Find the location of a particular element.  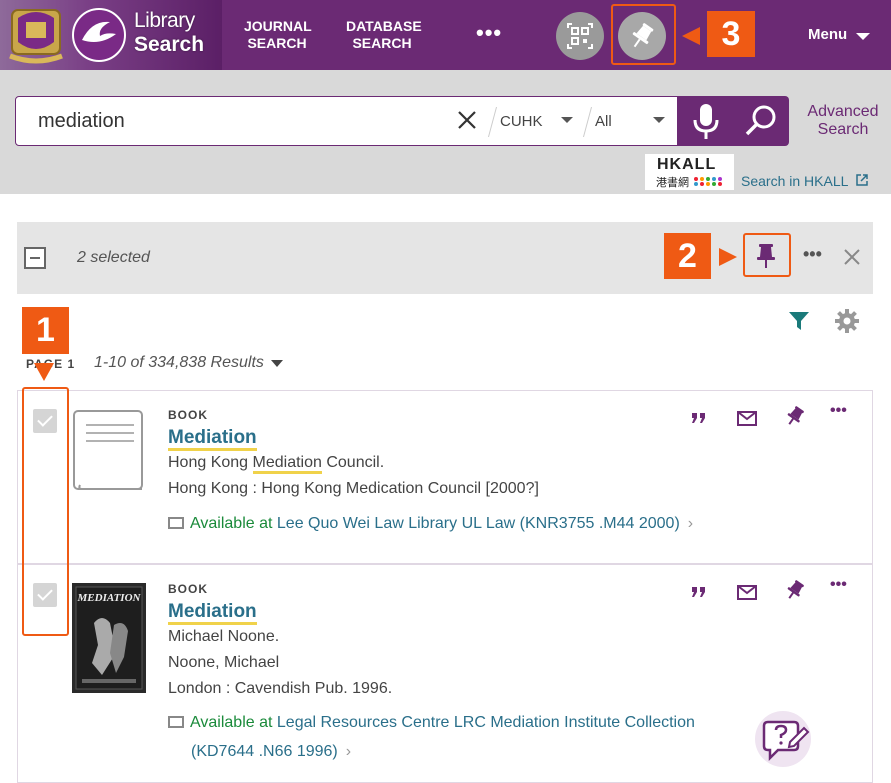

external-link-icon is located at coordinates (862, 180).